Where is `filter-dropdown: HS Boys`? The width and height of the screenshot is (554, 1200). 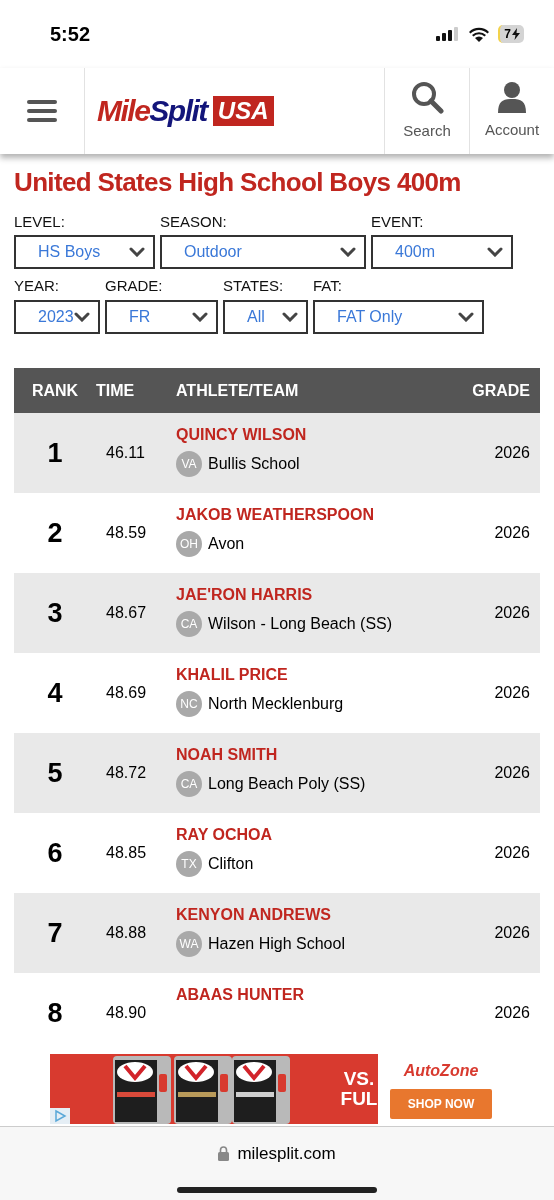
filter-dropdown: HS Boys is located at coordinates (84, 252).